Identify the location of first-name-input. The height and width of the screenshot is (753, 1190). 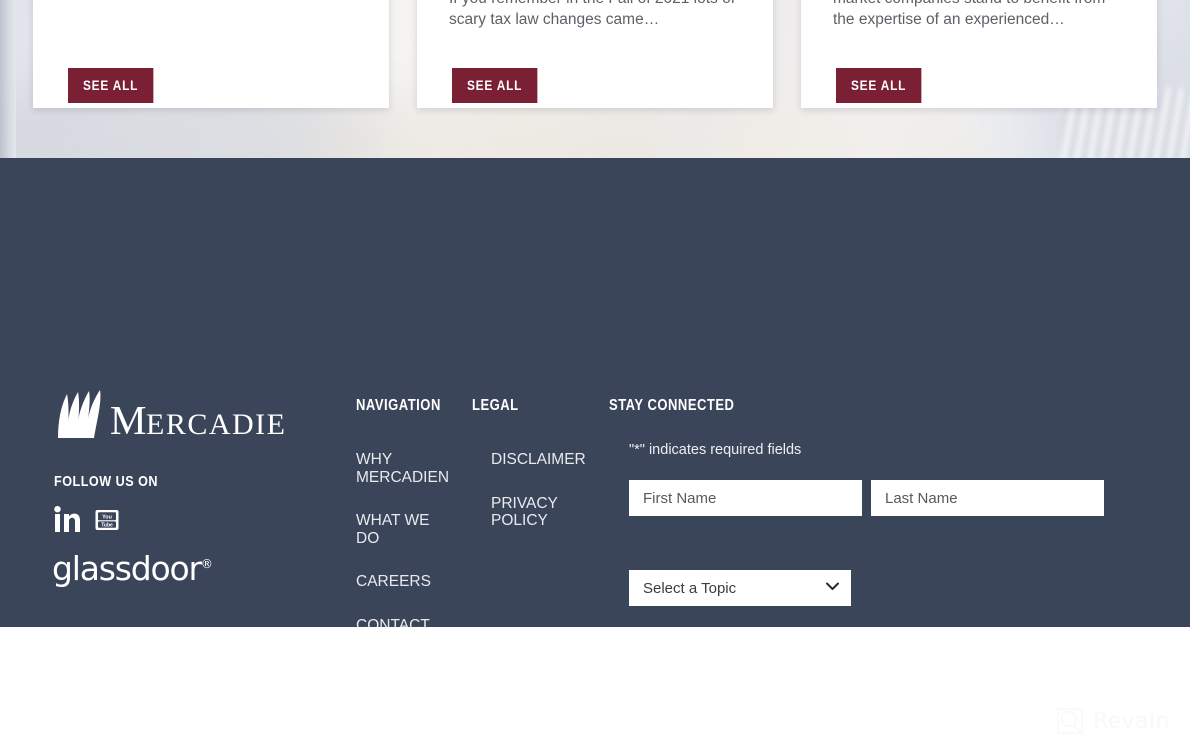
(745, 498).